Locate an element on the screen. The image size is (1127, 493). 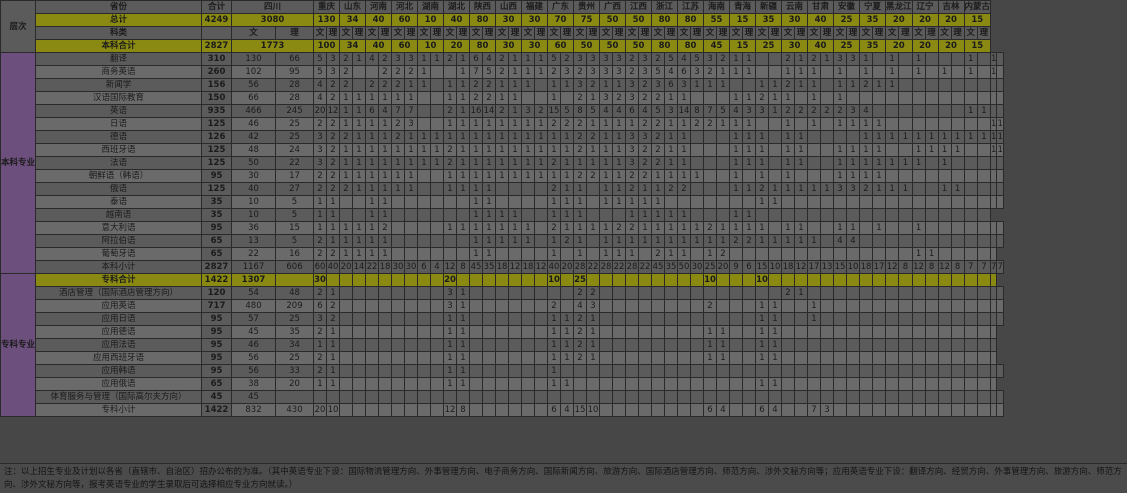
quota-cell: 430 is located at coordinates (295, 410).